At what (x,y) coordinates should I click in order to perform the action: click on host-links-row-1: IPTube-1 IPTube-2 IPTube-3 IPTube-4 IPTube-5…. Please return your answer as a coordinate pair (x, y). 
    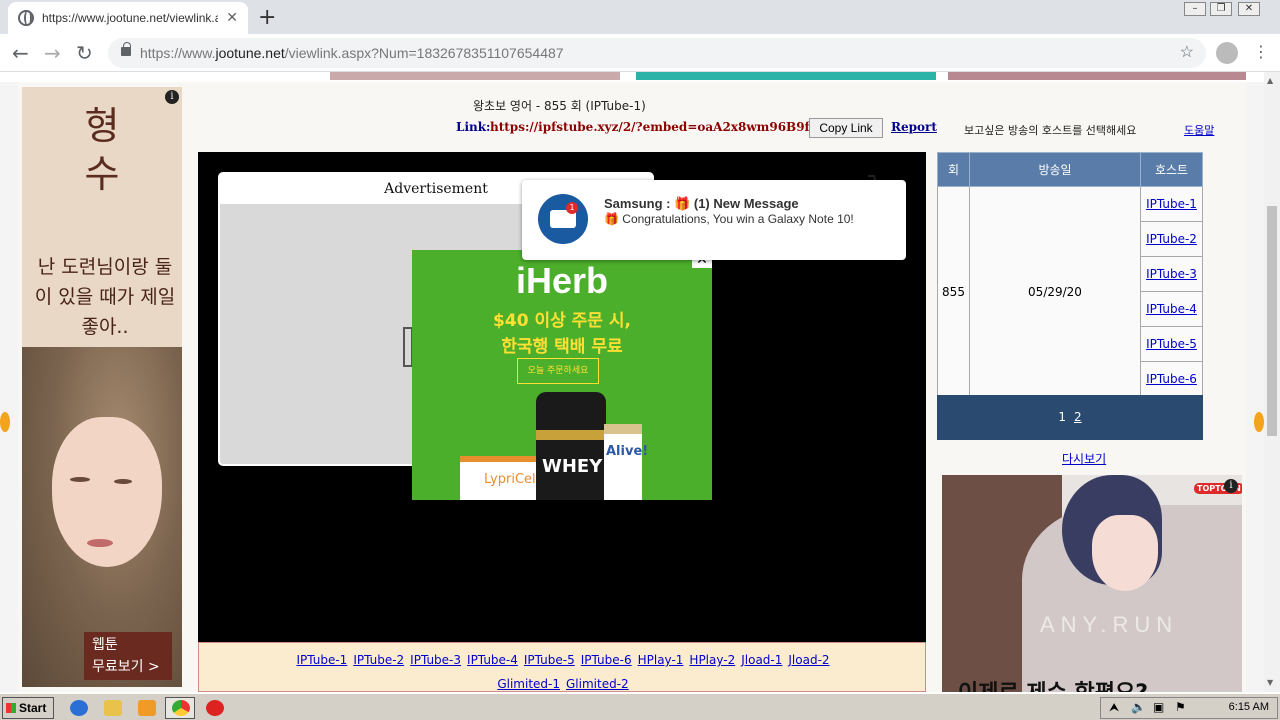
    Looking at the image, I should click on (563, 660).